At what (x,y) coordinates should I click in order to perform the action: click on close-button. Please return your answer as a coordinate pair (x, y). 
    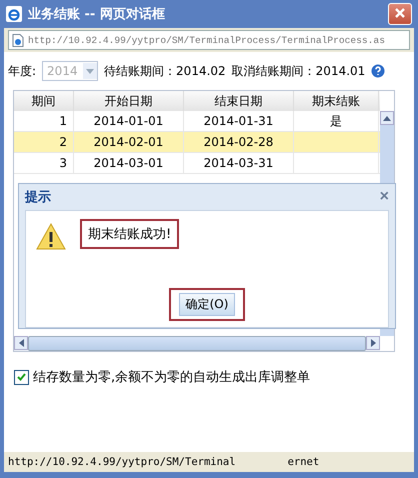
    Looking at the image, I should click on (400, 14).